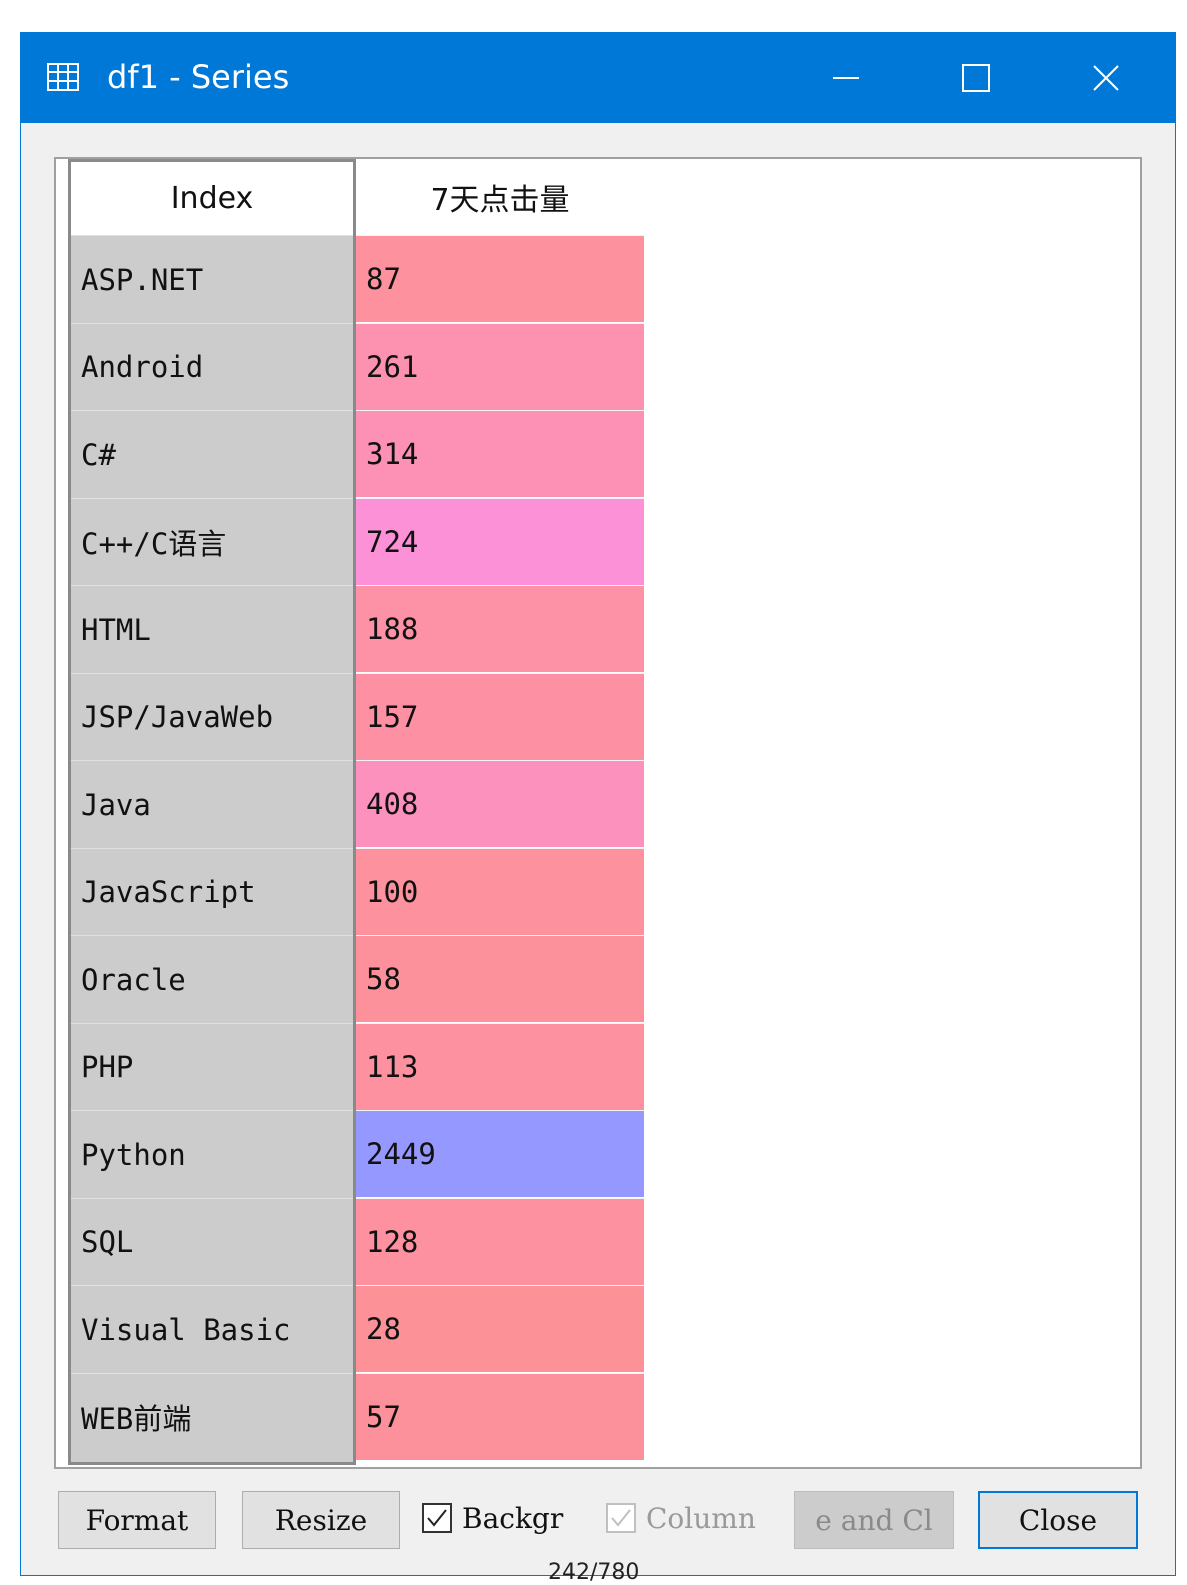  I want to click on value-cell: 314, so click(500, 453).